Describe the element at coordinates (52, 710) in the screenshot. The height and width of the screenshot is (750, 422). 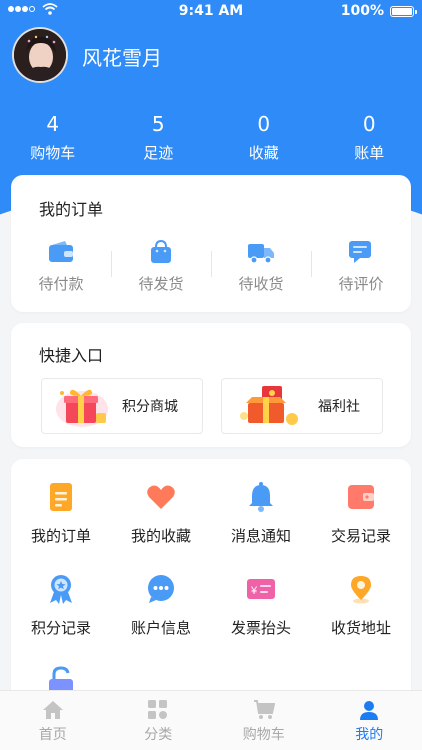
I see `home-icon` at that location.